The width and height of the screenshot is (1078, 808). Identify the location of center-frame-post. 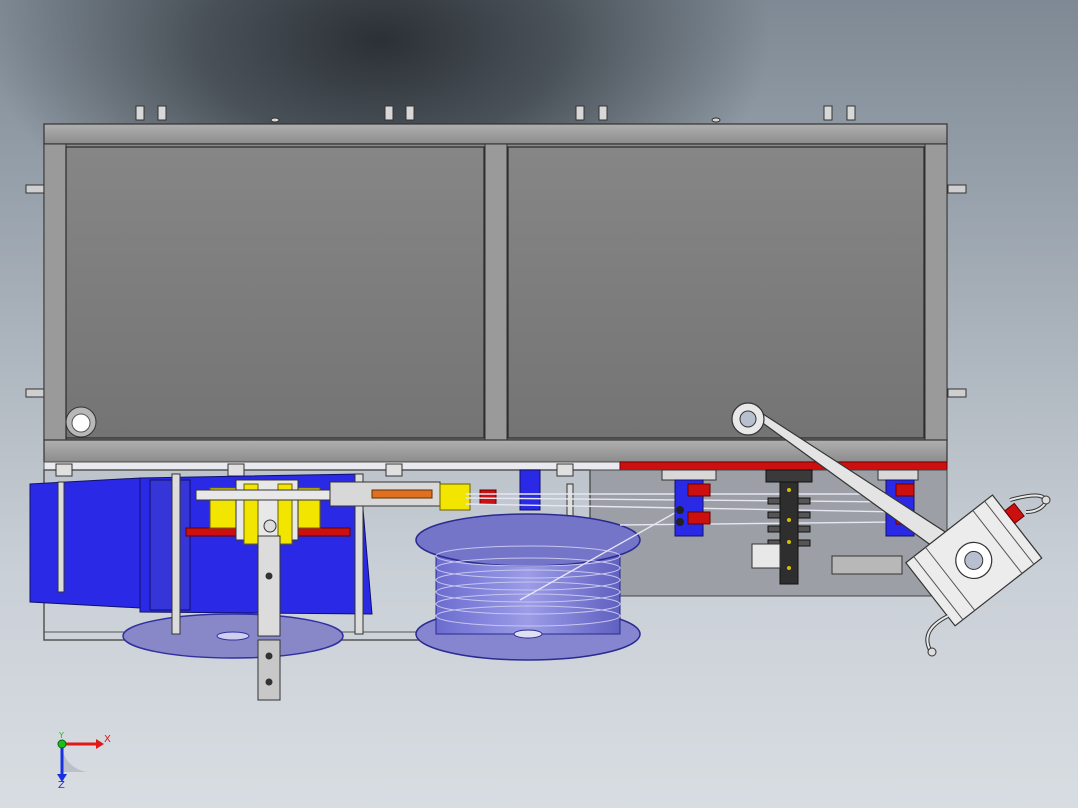
(496, 292).